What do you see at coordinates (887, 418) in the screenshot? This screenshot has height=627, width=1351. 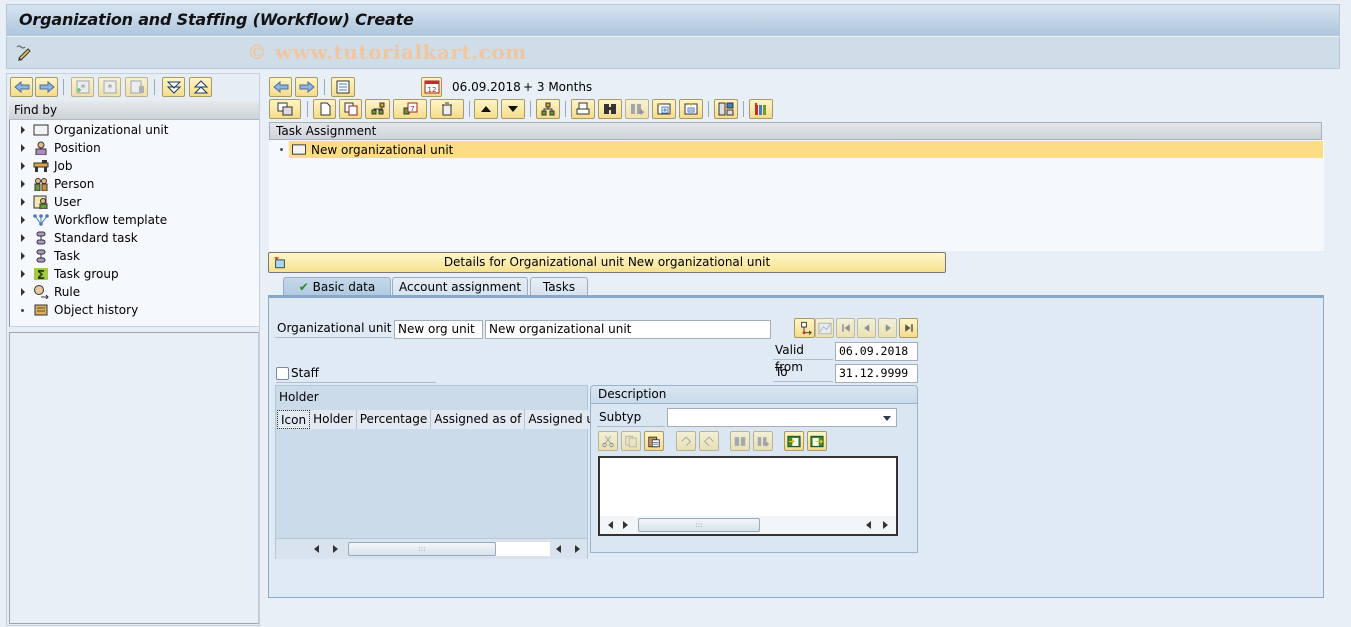 I see `chevron-down-icon` at bounding box center [887, 418].